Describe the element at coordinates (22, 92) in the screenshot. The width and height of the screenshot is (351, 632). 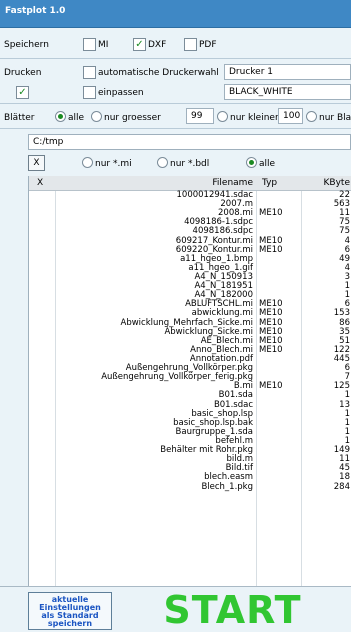
I see `drucken-checkbox: ✓` at that location.